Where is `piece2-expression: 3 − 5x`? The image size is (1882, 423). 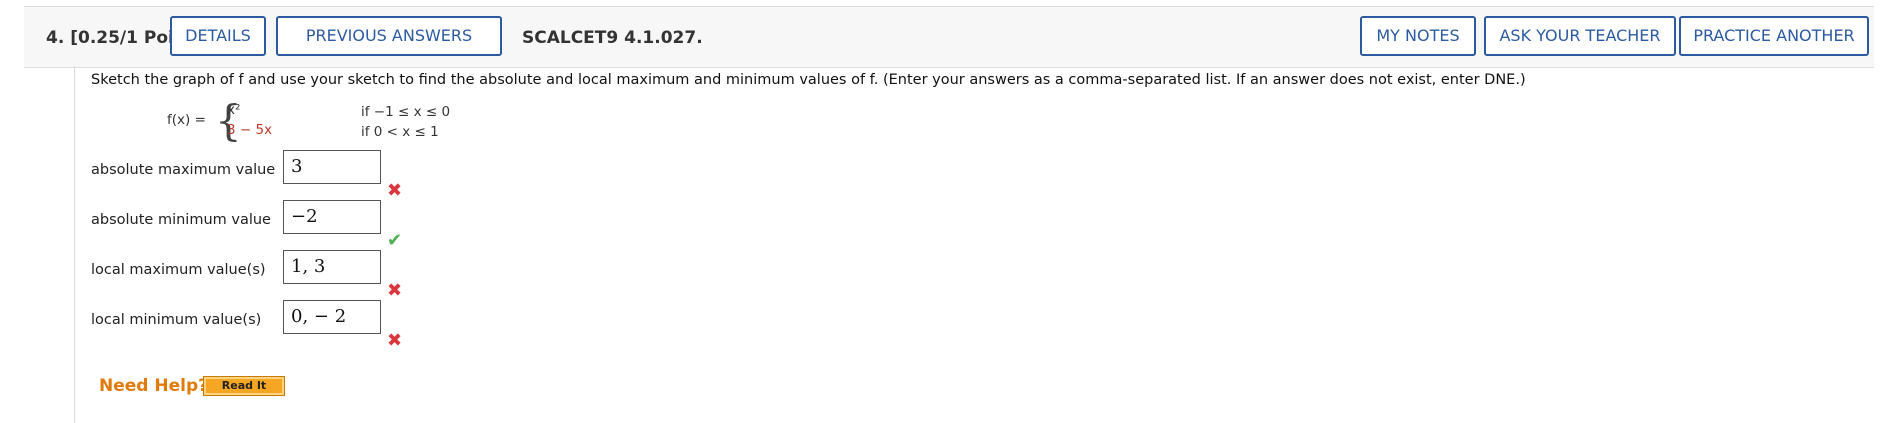 piece2-expression: 3 − 5x is located at coordinates (250, 130).